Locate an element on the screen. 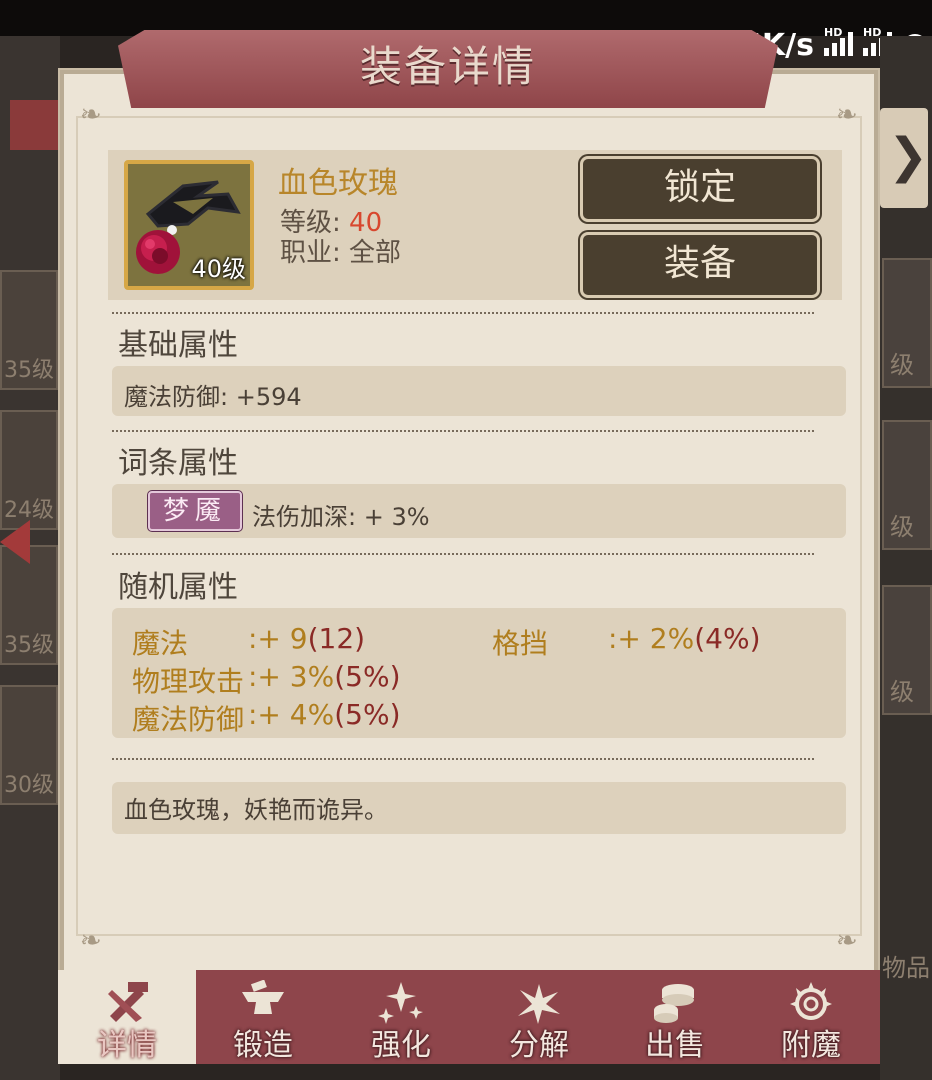 The image size is (932, 1080). anvil-icon is located at coordinates (263, 997).